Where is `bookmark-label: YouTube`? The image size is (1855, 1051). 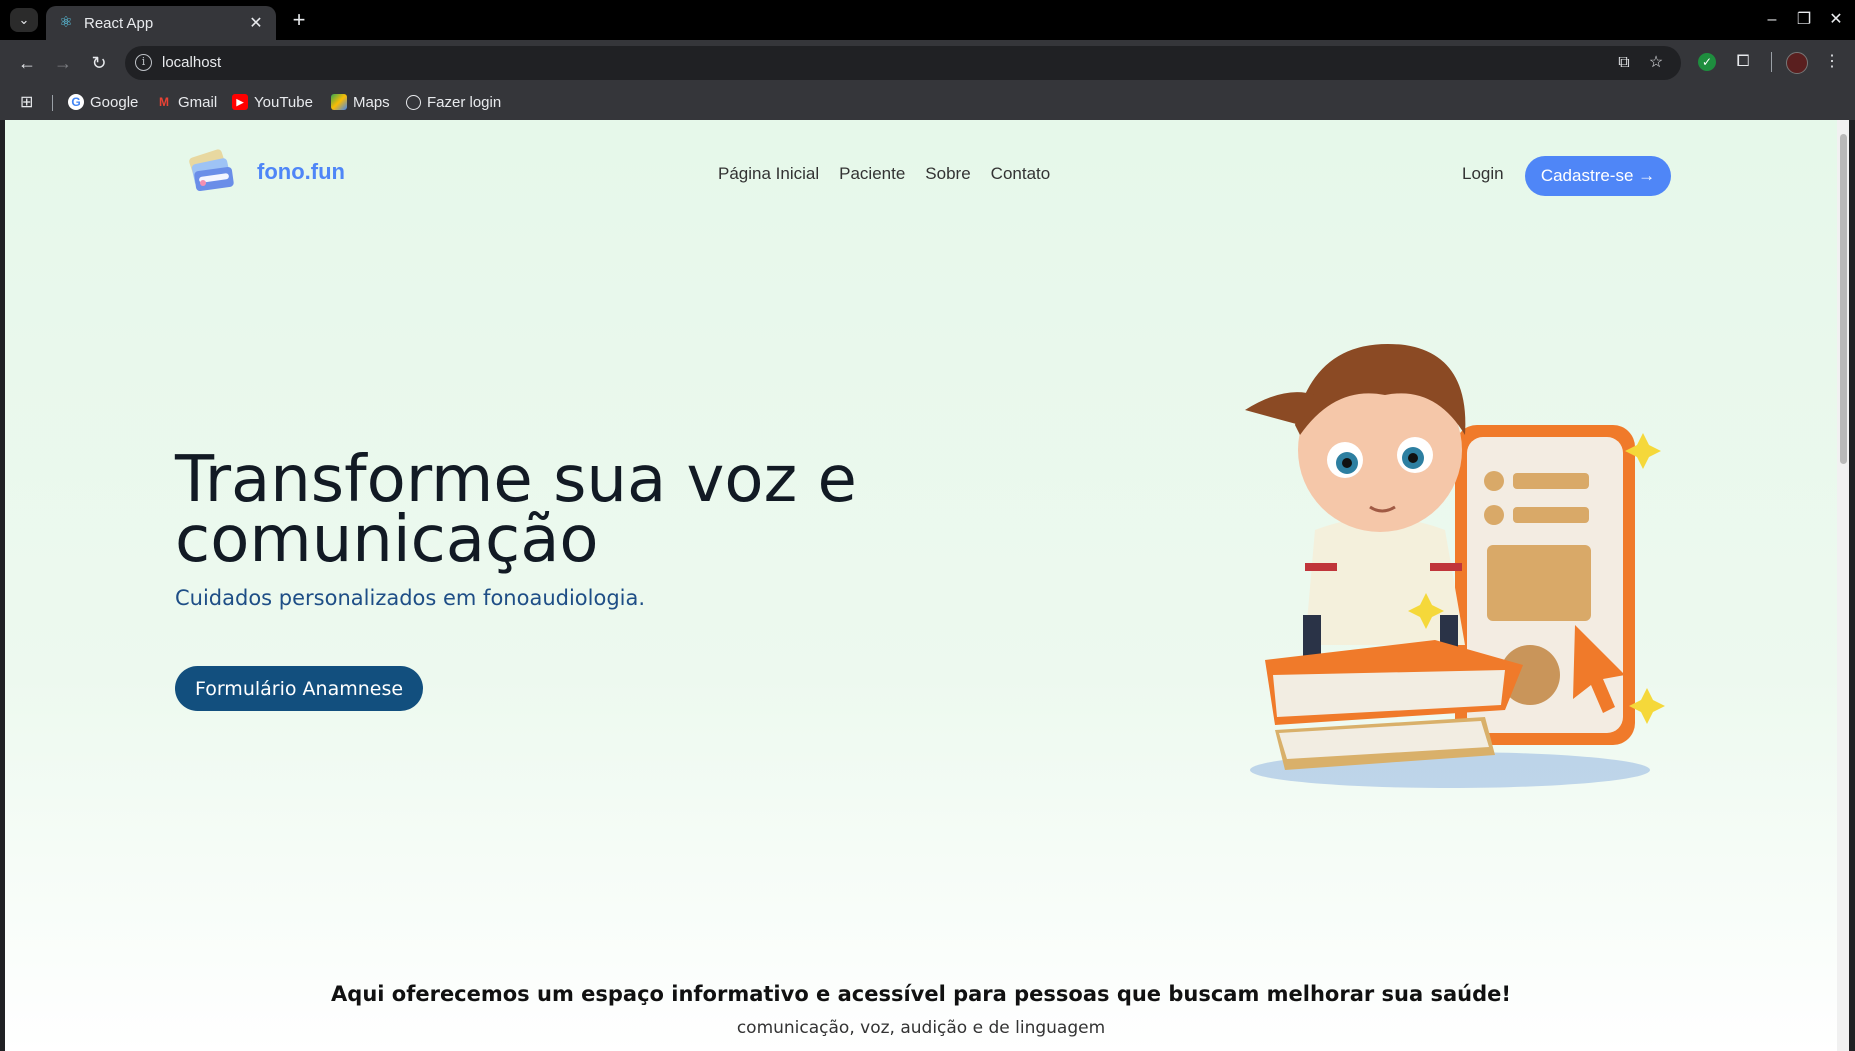
bookmark-label: YouTube is located at coordinates (283, 102).